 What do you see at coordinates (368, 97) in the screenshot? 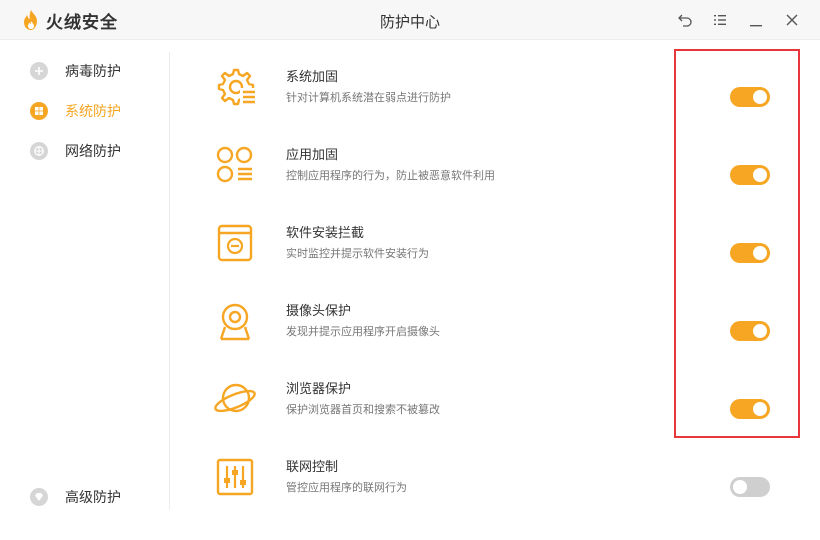
I see `feature-description: 针对计算机系统潜在弱点进行防护` at bounding box center [368, 97].